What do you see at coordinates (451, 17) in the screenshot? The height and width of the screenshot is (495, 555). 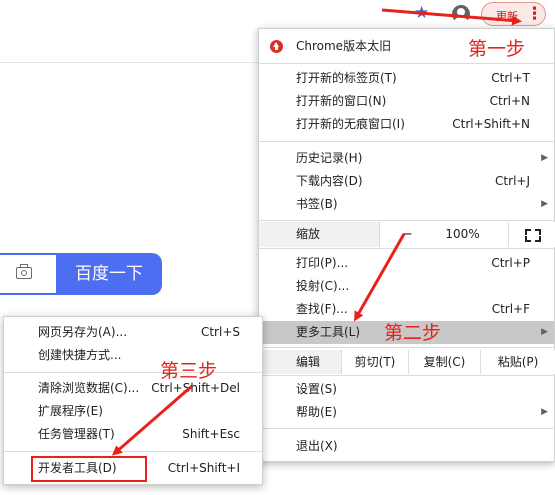 I see `step1-arrow` at bounding box center [451, 17].